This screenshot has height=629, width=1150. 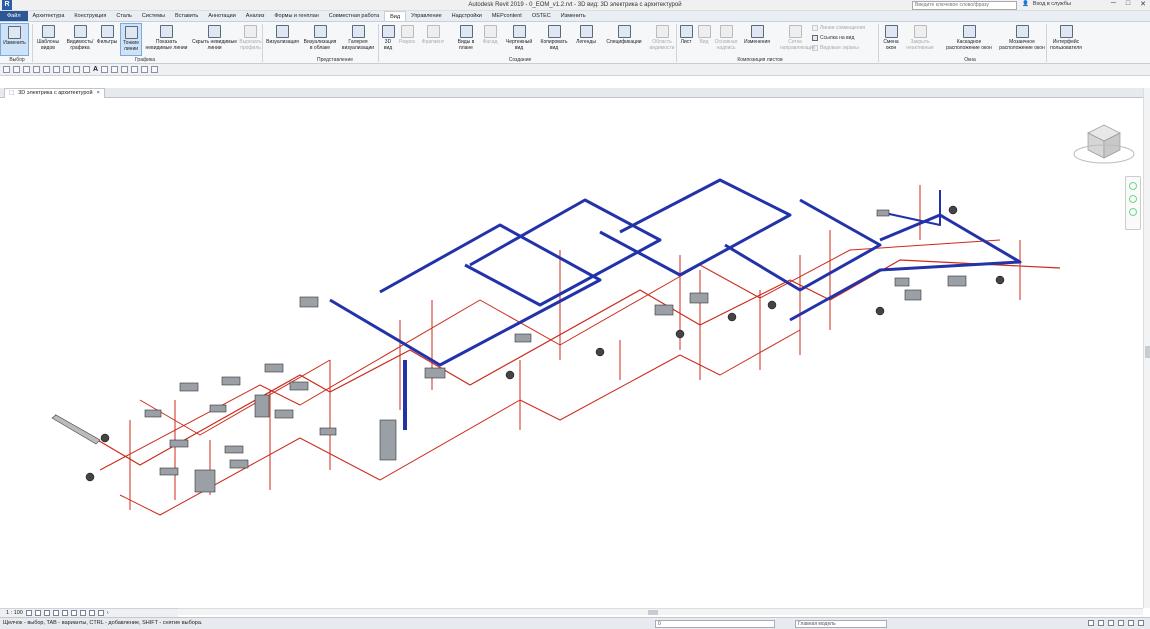 I want to click on ribbon-button: Вырезать профиль, so click(x=250, y=39).